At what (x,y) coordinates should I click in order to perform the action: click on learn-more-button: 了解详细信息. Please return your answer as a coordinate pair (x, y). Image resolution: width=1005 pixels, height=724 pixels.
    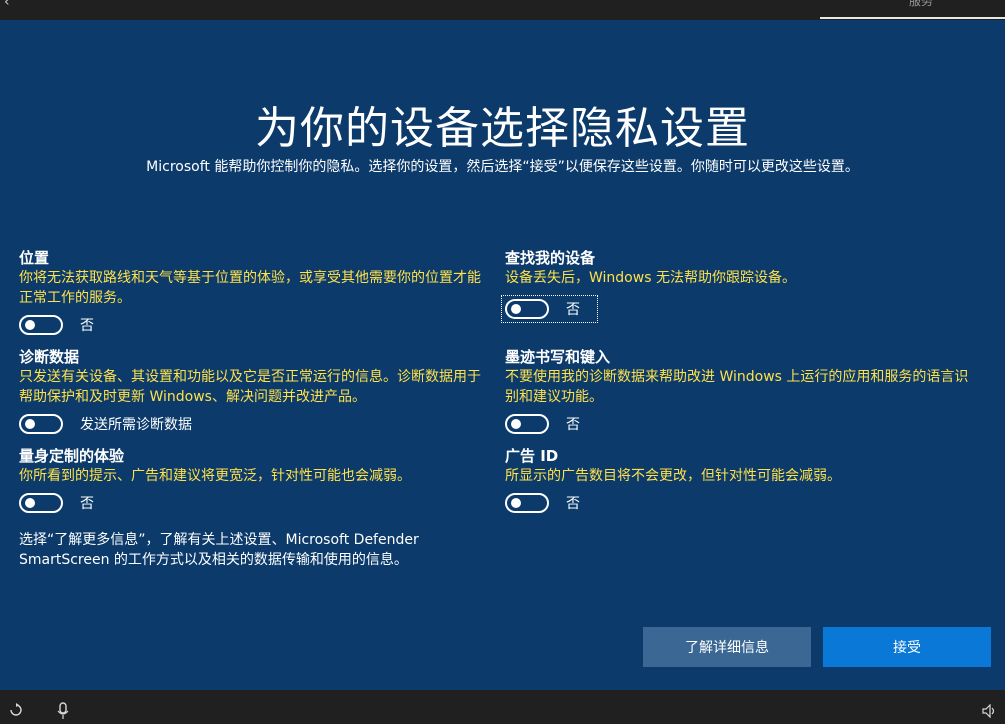
    Looking at the image, I should click on (727, 647).